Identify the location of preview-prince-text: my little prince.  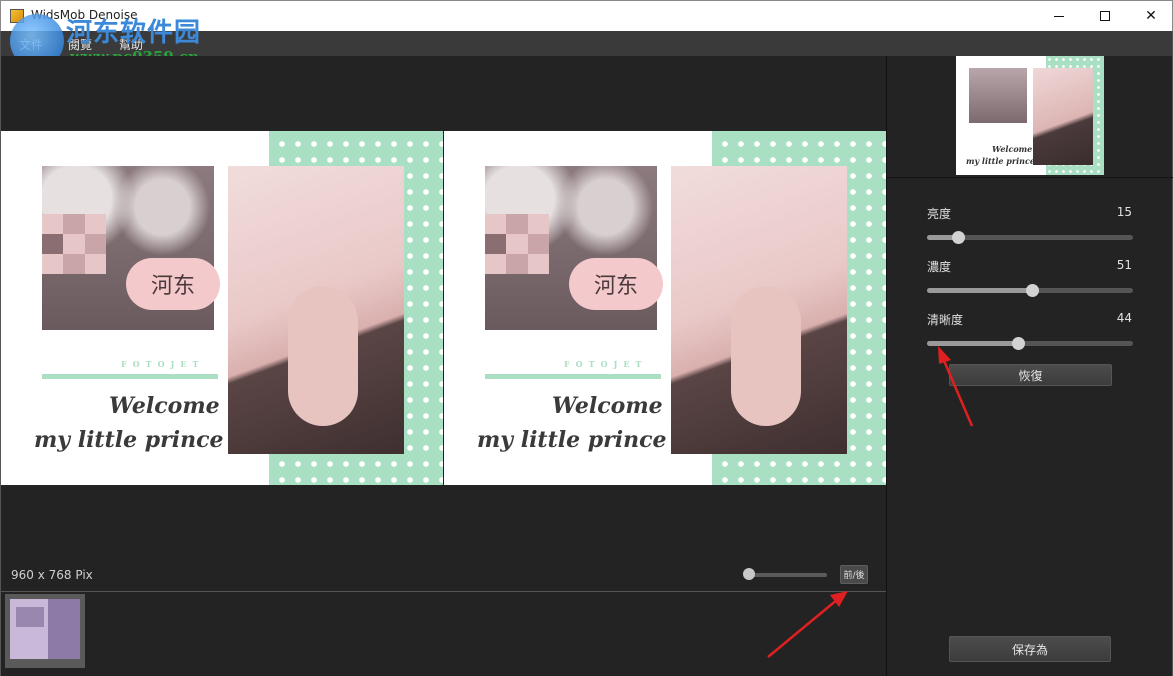
(1000, 161).